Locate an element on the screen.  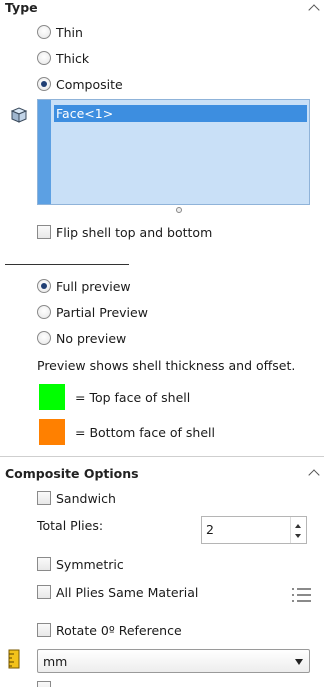
units-value: mm is located at coordinates (55, 661).